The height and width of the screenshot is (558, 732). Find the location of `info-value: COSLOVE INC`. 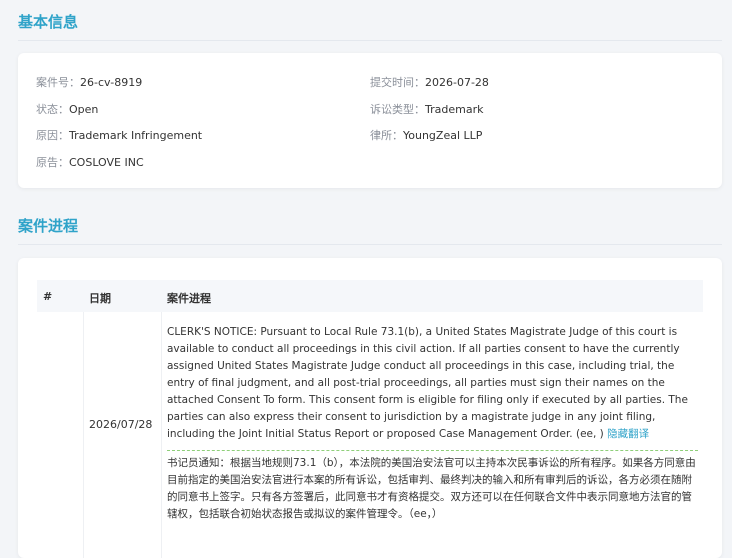

info-value: COSLOVE INC is located at coordinates (106, 162).